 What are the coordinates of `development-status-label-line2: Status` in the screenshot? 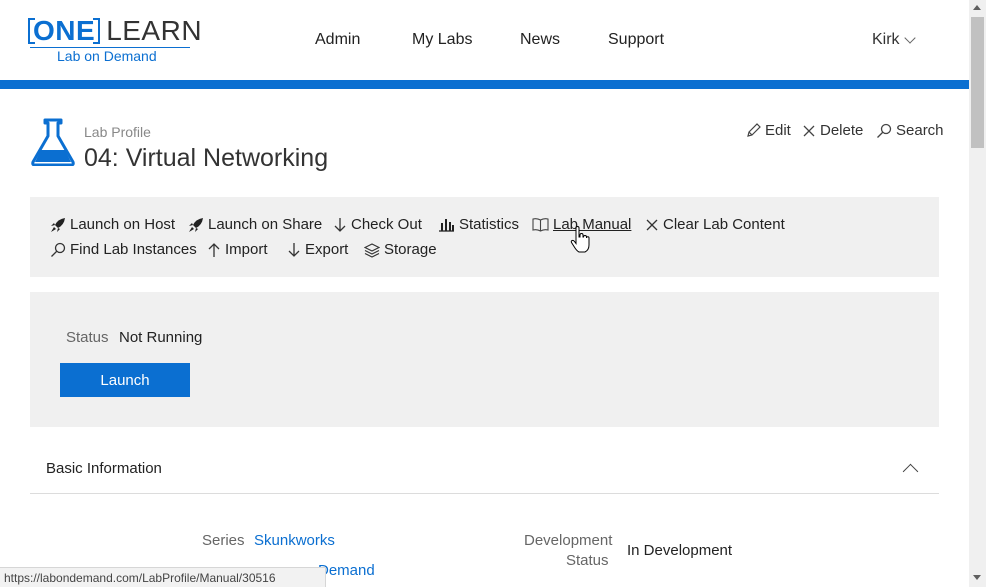 It's located at (587, 560).